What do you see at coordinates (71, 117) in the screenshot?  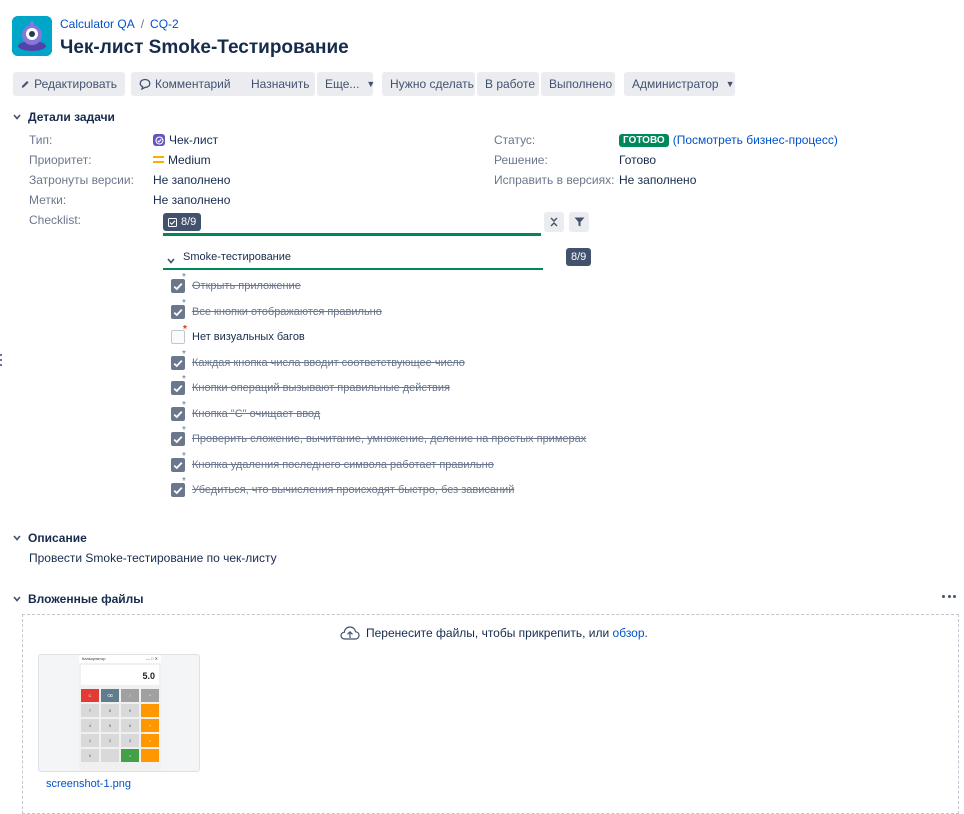 I see `details-heading: Детали задачи` at bounding box center [71, 117].